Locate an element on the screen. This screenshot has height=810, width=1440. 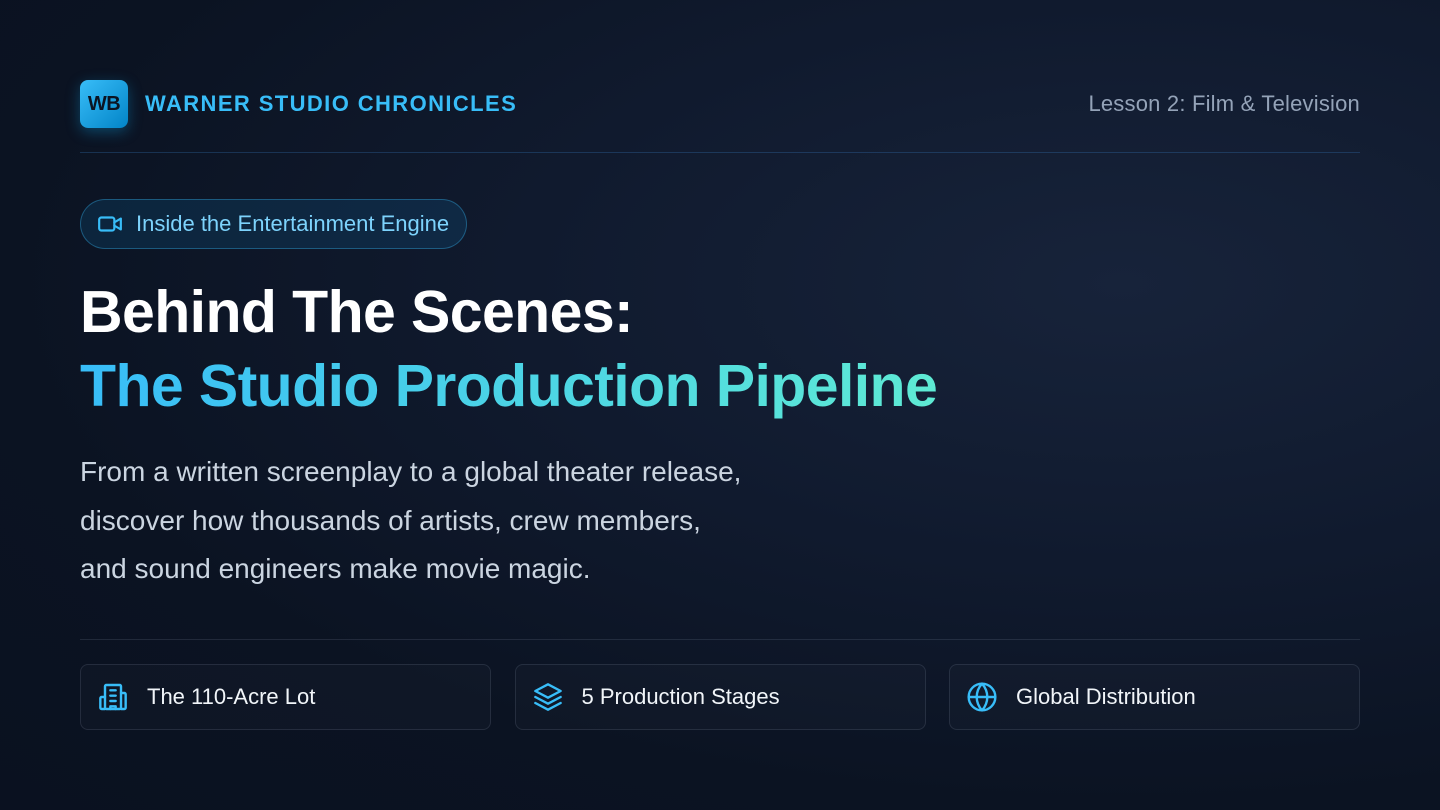
feature-card-lot: The 110-Acre Lot is located at coordinates (285, 697).